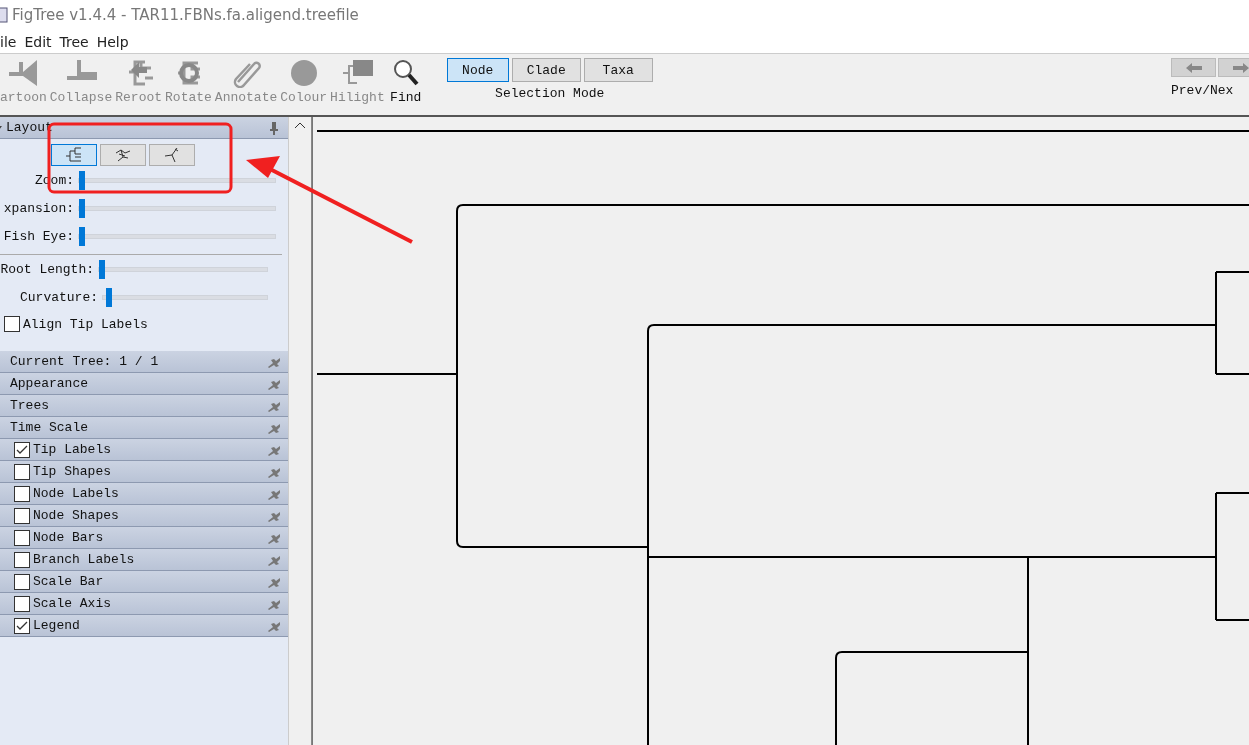  Describe the element at coordinates (112, 41) in the screenshot. I see `menu-item: Help` at that location.